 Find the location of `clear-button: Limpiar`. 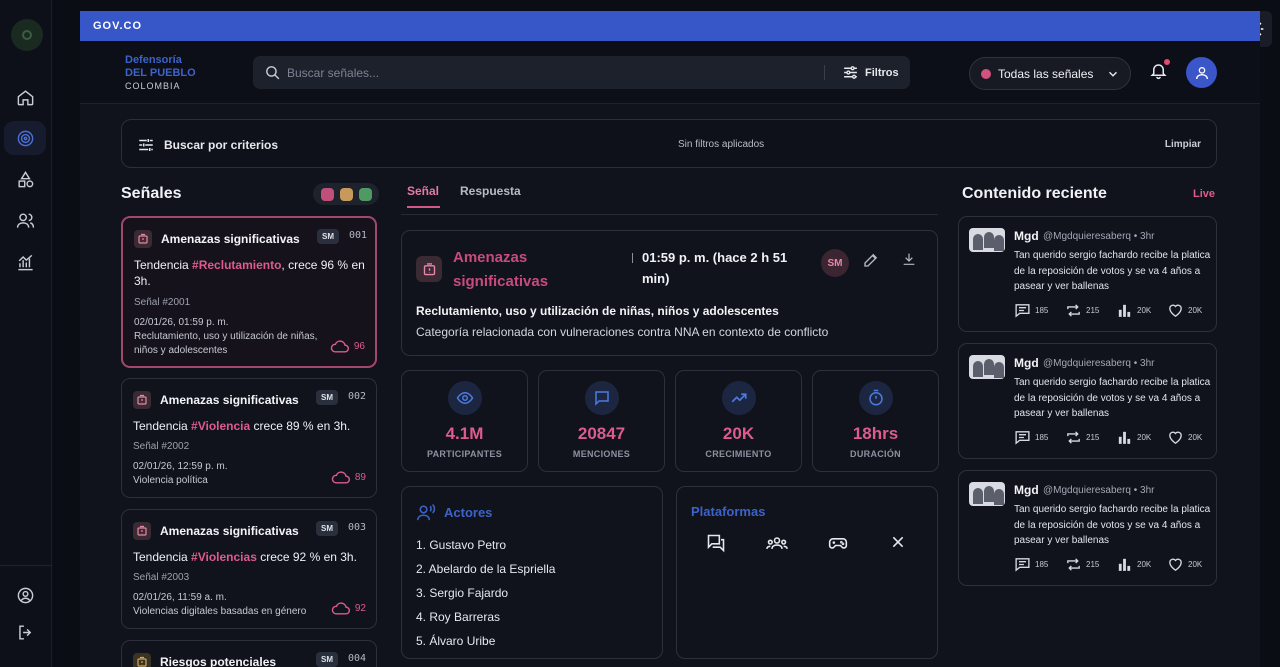

clear-button: Limpiar is located at coordinates (1183, 144).